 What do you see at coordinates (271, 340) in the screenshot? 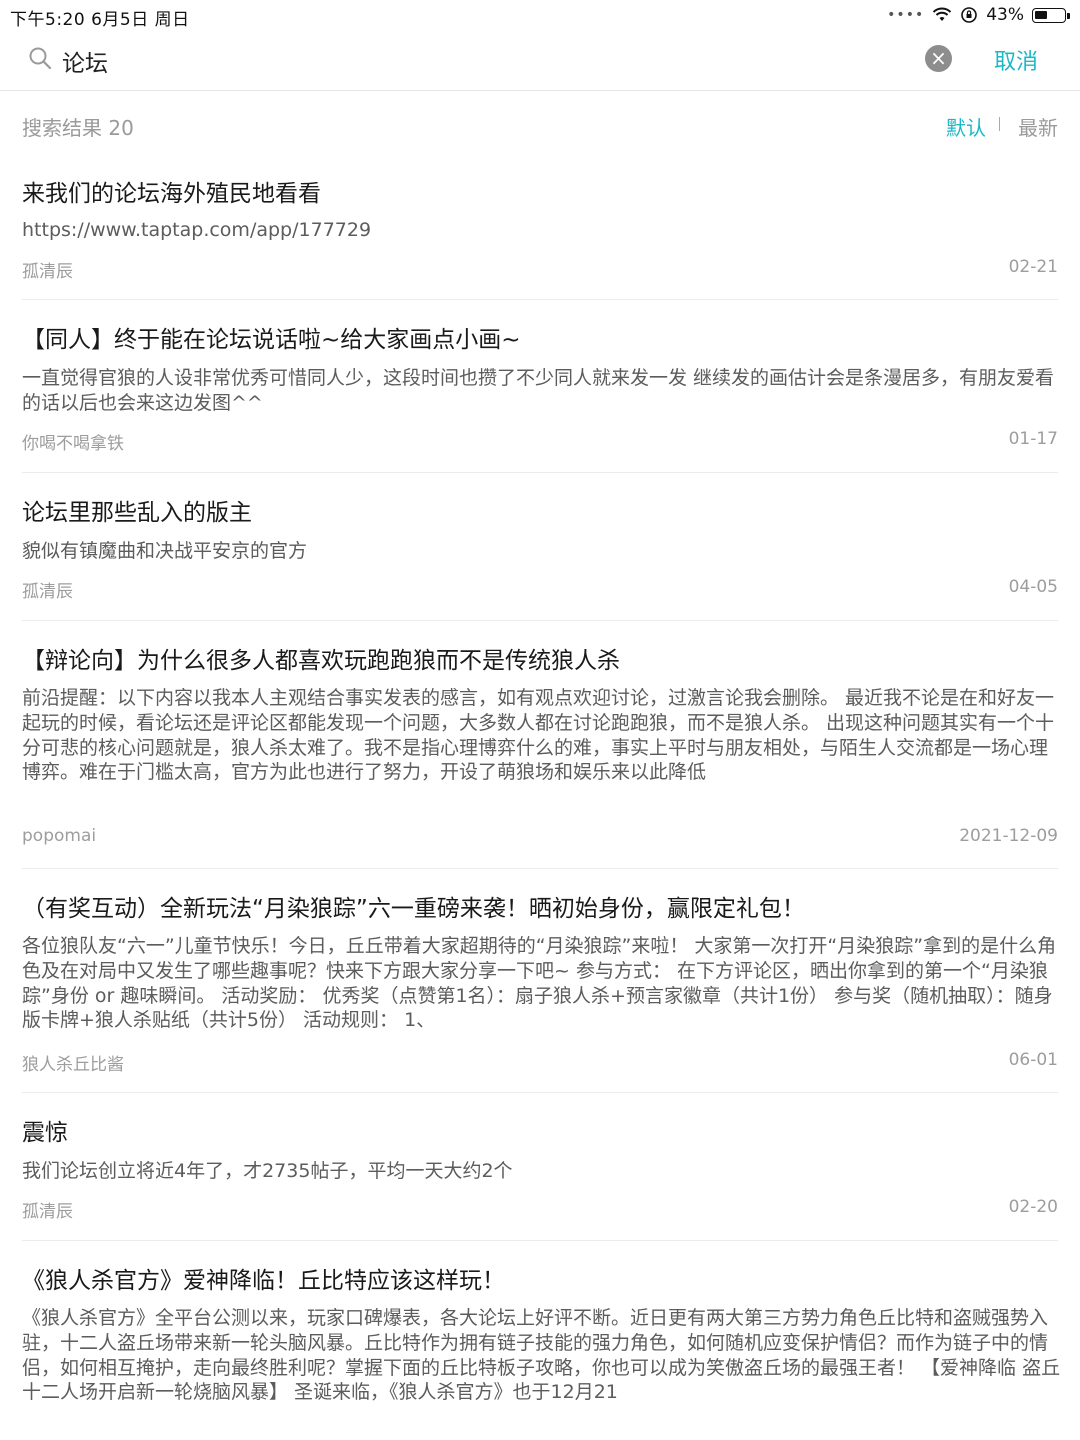
I see `result-title: 【同人】终于能在论坛说话啦~给大家画点小画~` at bounding box center [271, 340].